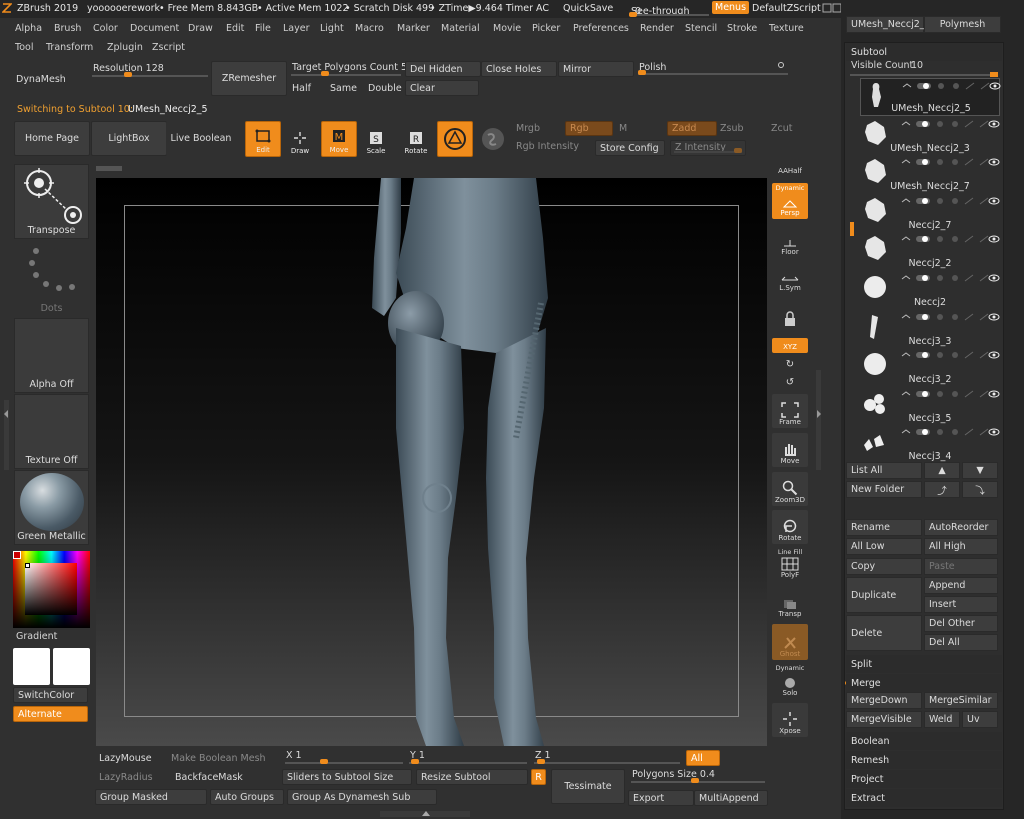 The height and width of the screenshot is (819, 1024). I want to click on weld-button: Weld, so click(942, 719).